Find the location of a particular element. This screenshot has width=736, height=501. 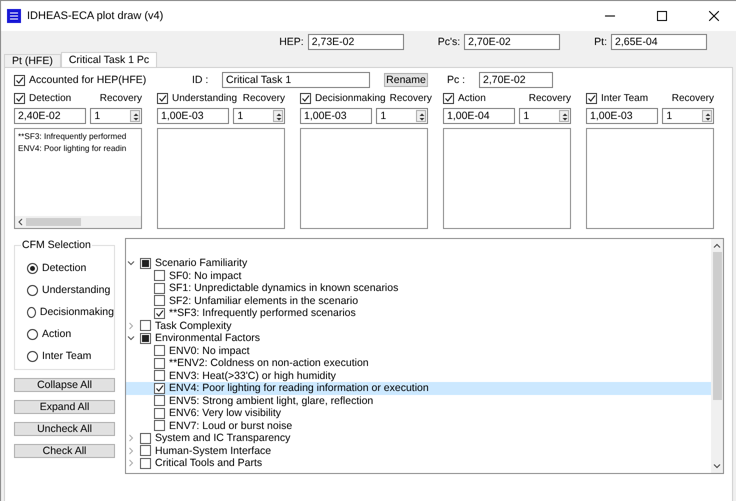

tree-item: Environmental Factors is located at coordinates (207, 338).